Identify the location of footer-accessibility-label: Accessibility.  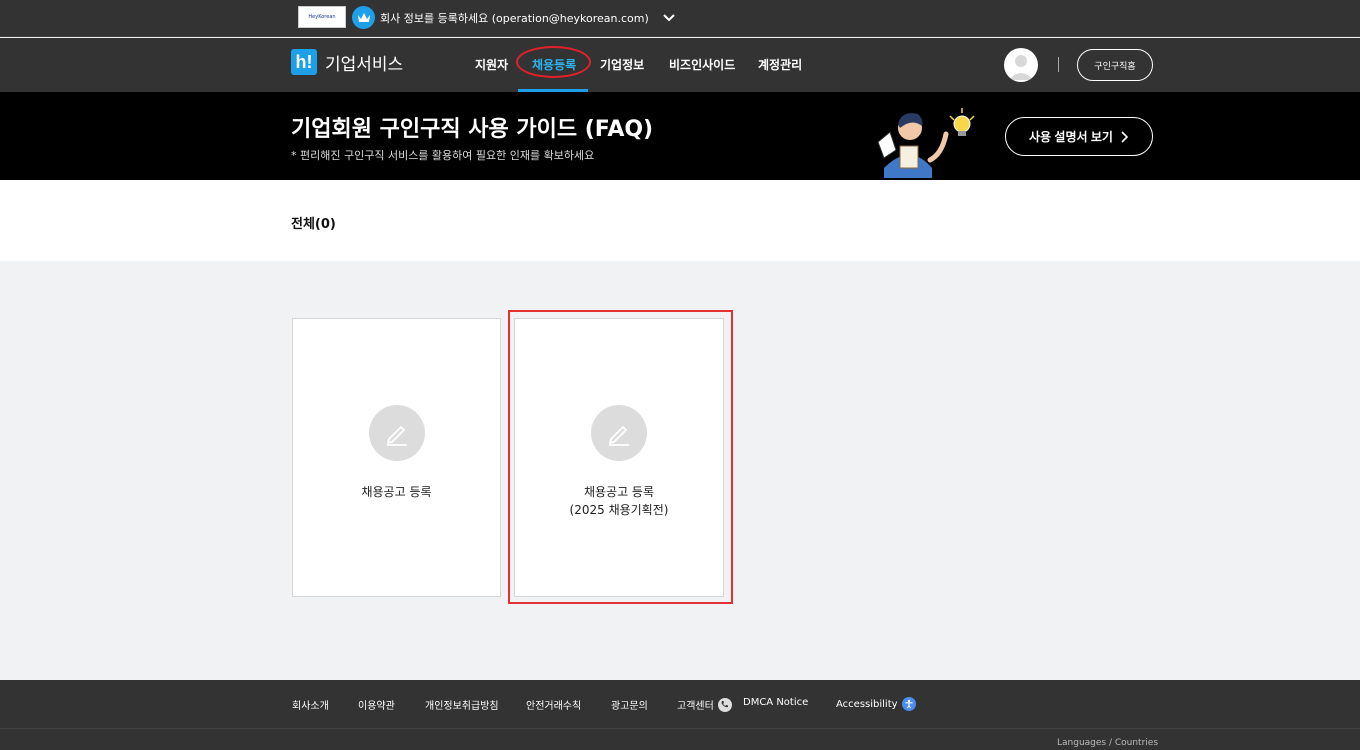
(867, 704).